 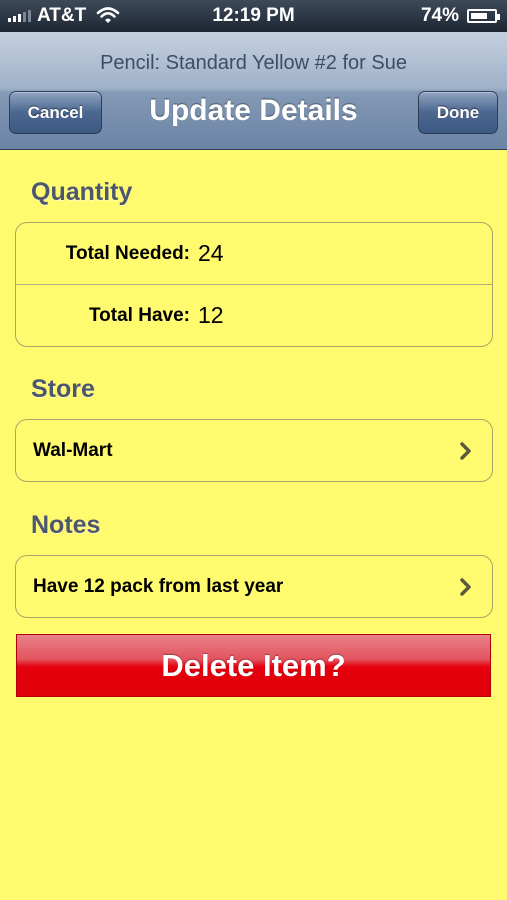 What do you see at coordinates (253, 665) in the screenshot?
I see `delete-item-button: Delete Item?` at bounding box center [253, 665].